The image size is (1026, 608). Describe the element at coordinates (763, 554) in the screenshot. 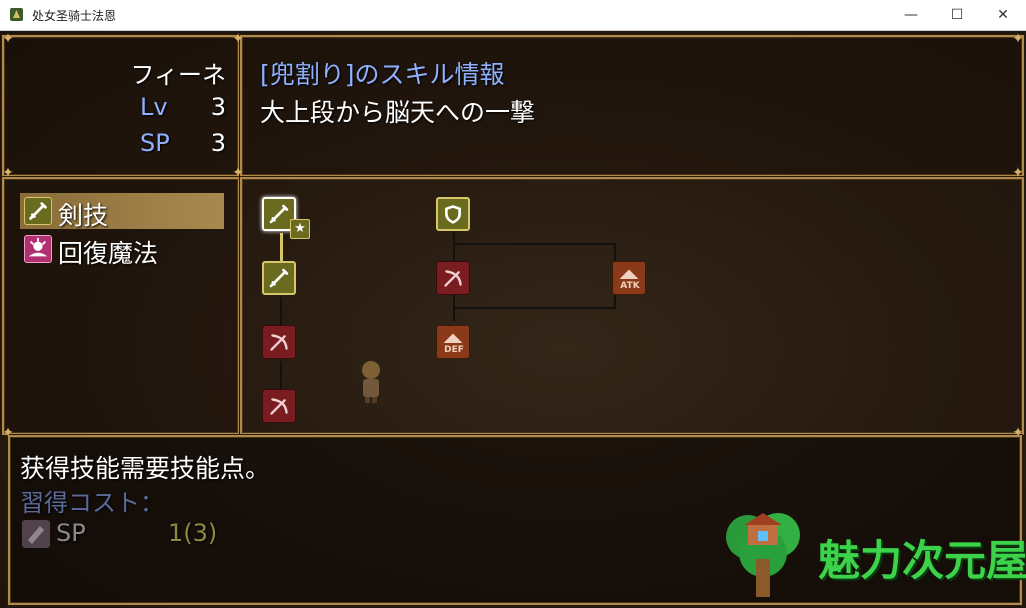

I see `treehouse-logo` at that location.